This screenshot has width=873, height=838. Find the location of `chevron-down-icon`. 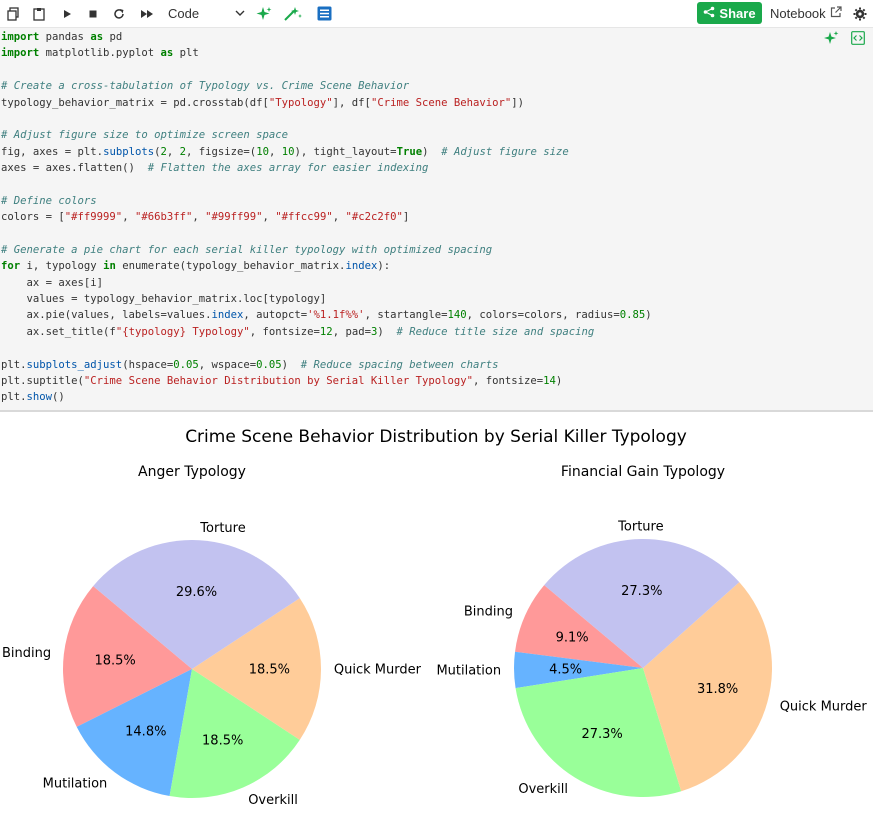

chevron-down-icon is located at coordinates (240, 13).